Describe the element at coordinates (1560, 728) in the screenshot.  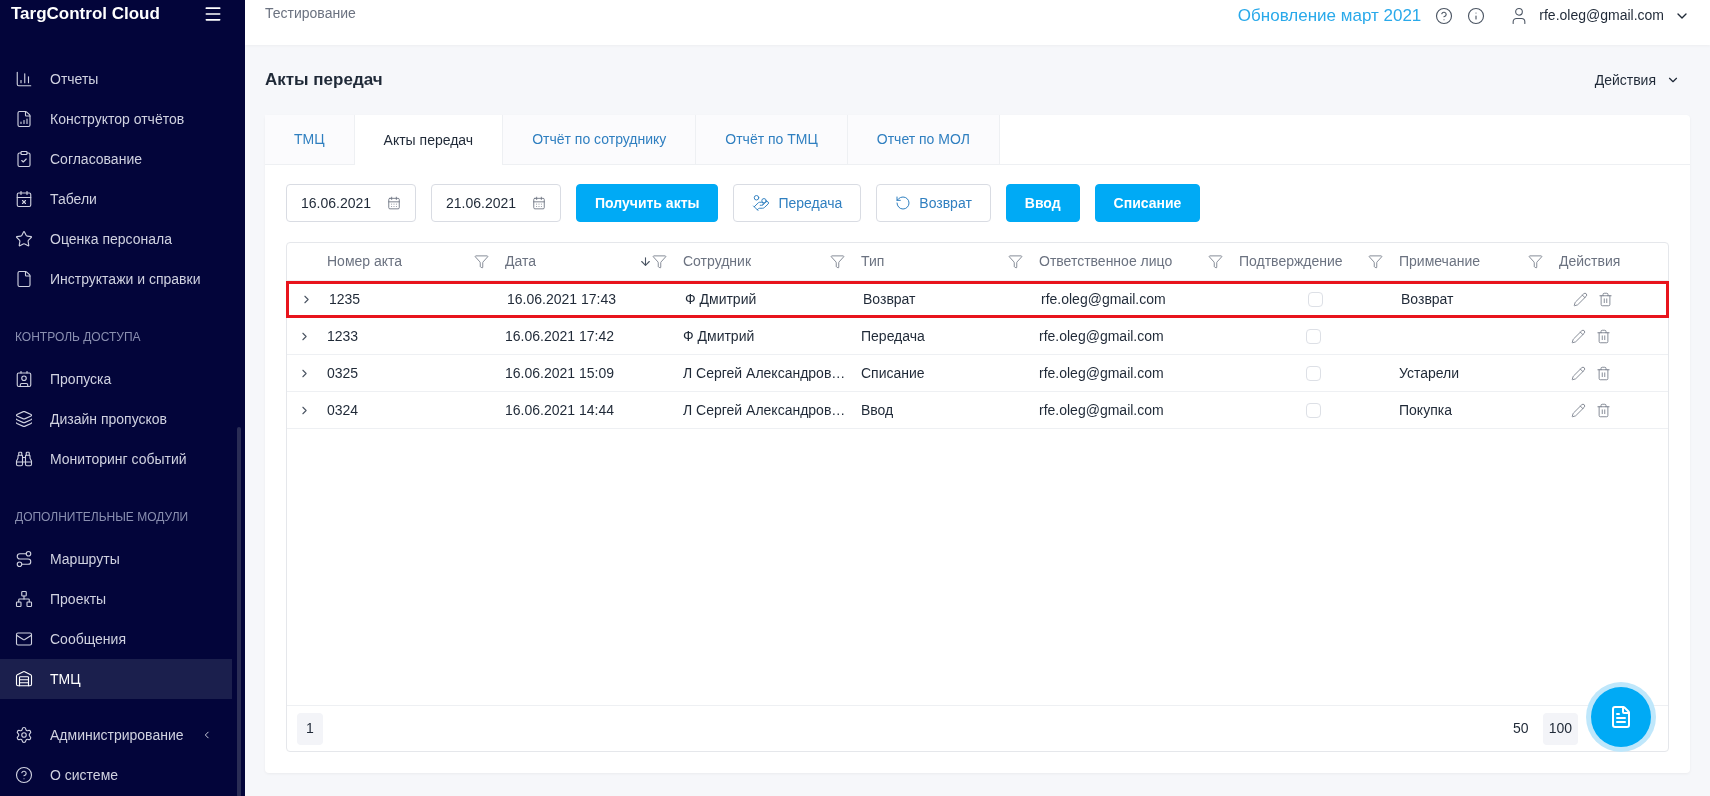
I see `page-size-button: 100` at that location.